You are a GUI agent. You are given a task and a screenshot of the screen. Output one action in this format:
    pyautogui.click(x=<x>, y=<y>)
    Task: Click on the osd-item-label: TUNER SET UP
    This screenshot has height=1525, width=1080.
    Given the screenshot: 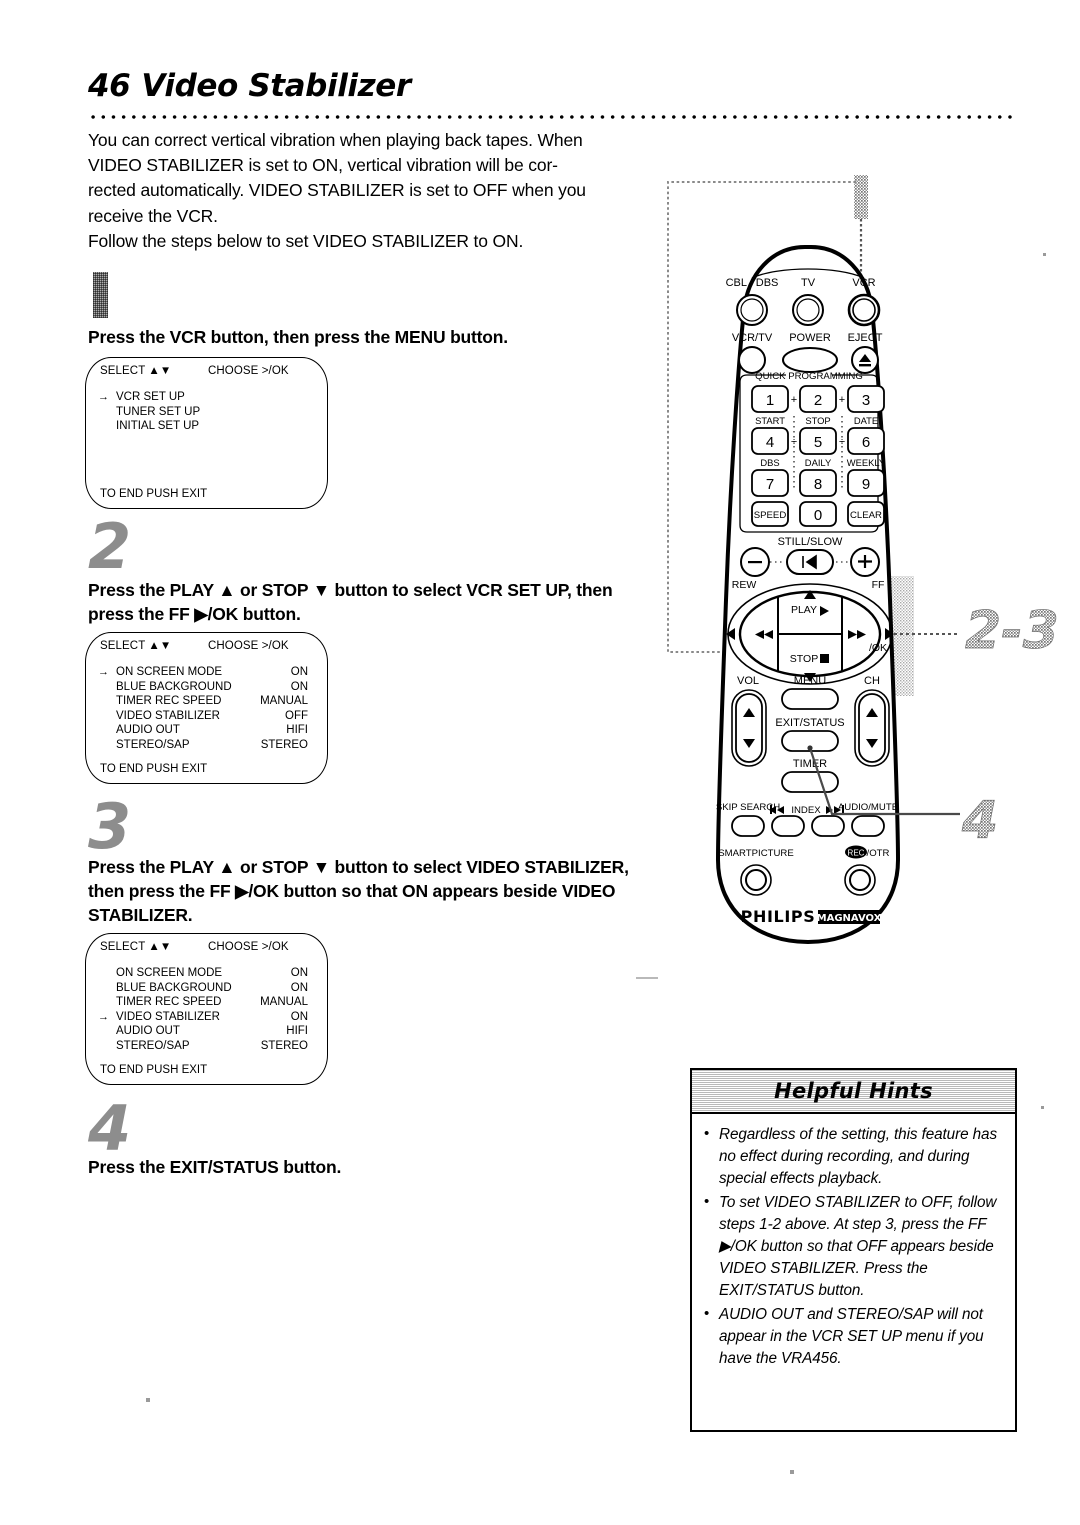 What is the action you would take?
    pyautogui.click(x=158, y=411)
    